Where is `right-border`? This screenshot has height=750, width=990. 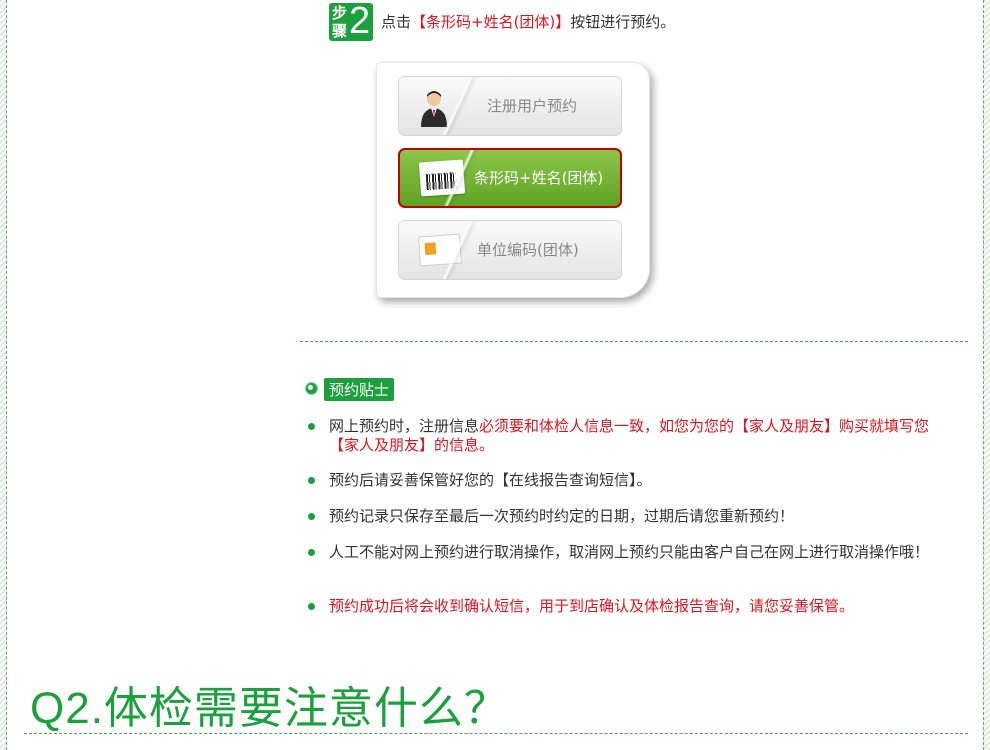
right-border is located at coordinates (986, 375).